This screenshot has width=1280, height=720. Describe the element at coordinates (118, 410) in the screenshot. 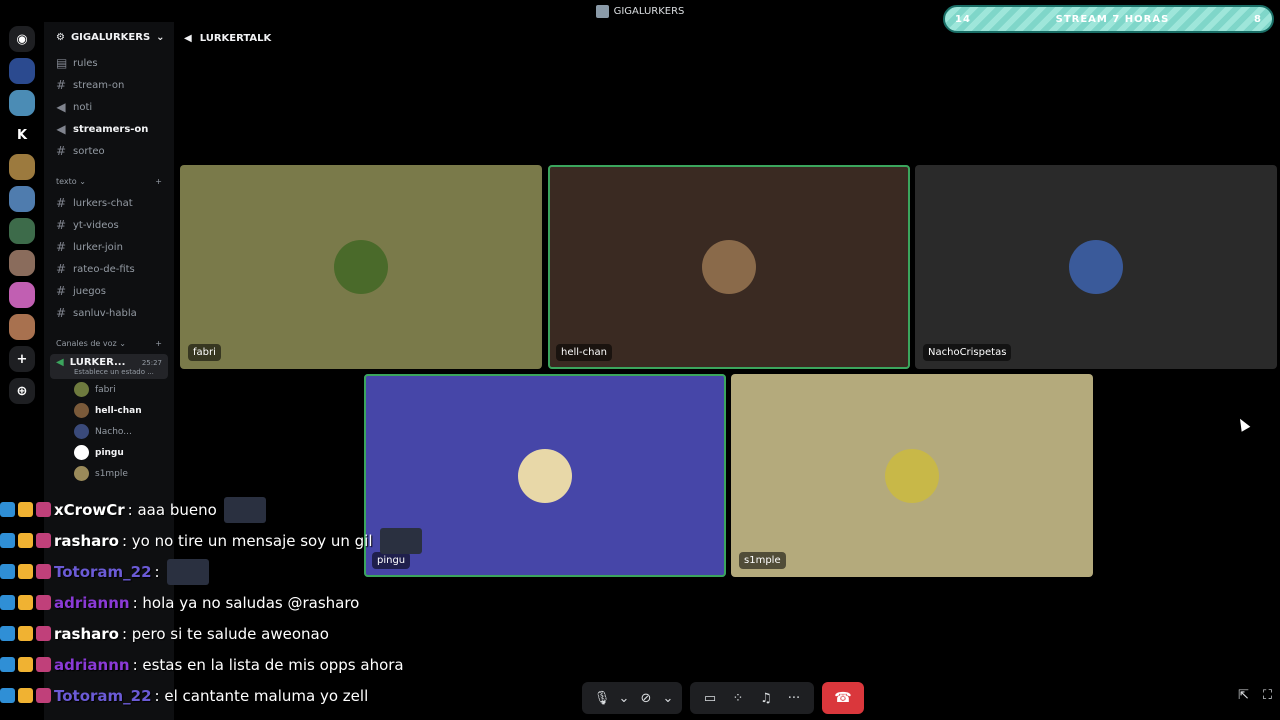

I see `voice-user-name: hell-chan` at that location.